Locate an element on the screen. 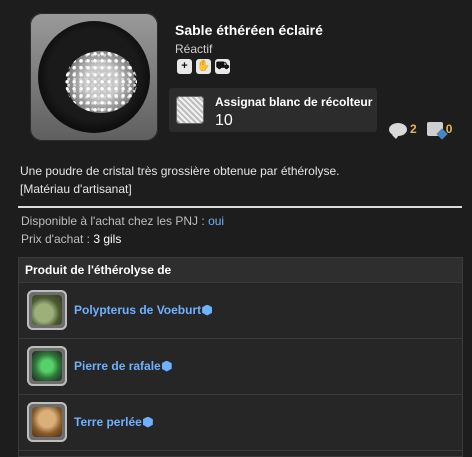  item-thumbnail is located at coordinates (94, 77).